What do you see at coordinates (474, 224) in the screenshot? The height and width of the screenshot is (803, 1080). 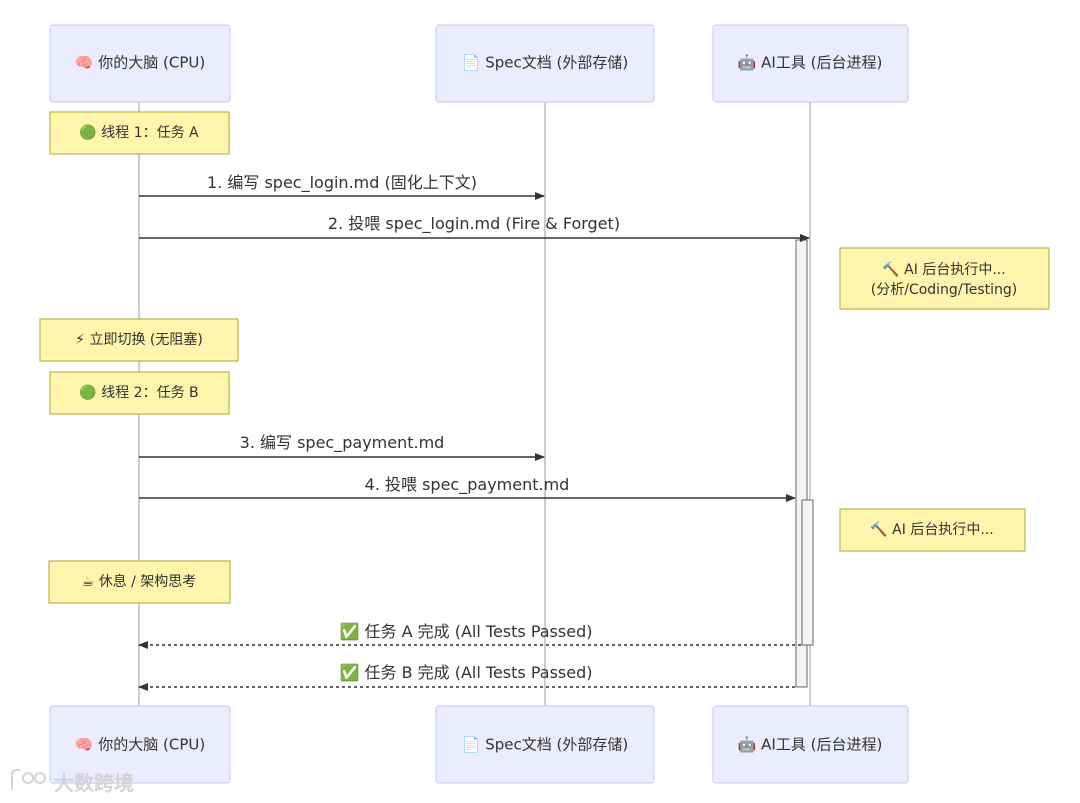 I see `message-2-label: 2. 投喂 spec_login.md (Fire & Forget)` at bounding box center [474, 224].